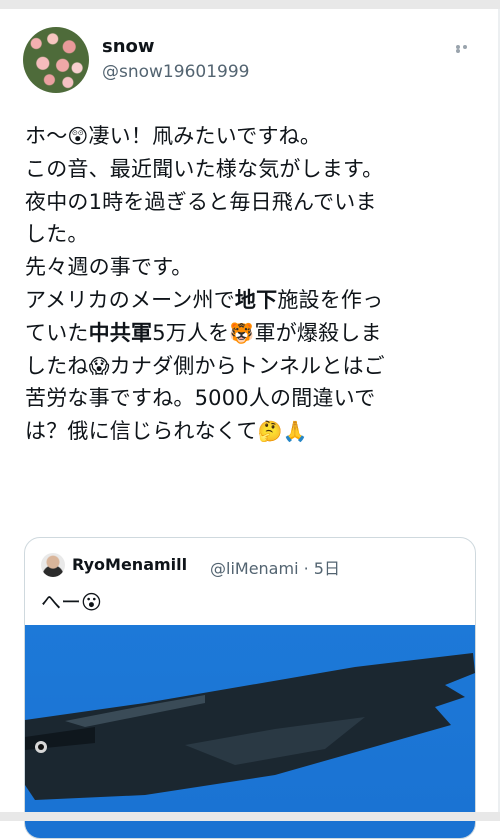 The width and height of the screenshot is (500, 839). I want to click on quote-text: へー😮, so click(71, 600).